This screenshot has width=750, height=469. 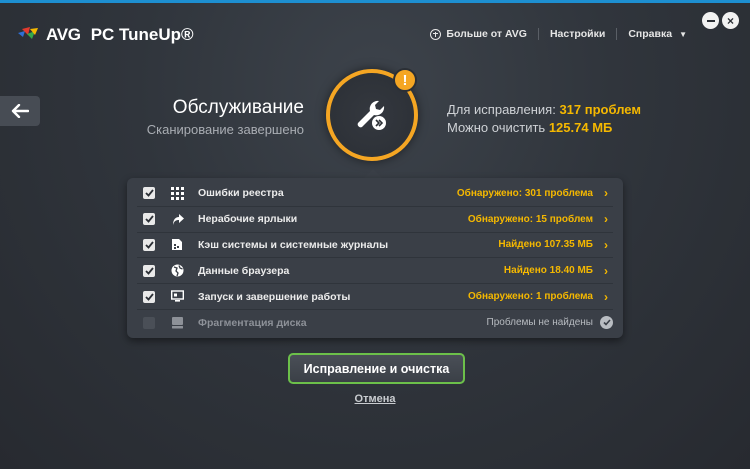 What do you see at coordinates (436, 34) in the screenshot?
I see `plus-circle-icon` at bounding box center [436, 34].